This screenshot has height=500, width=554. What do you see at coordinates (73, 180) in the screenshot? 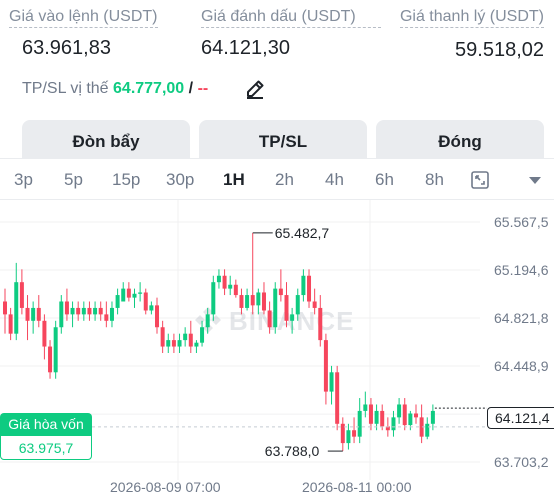
I see `interval-5p: 5p` at bounding box center [73, 180].